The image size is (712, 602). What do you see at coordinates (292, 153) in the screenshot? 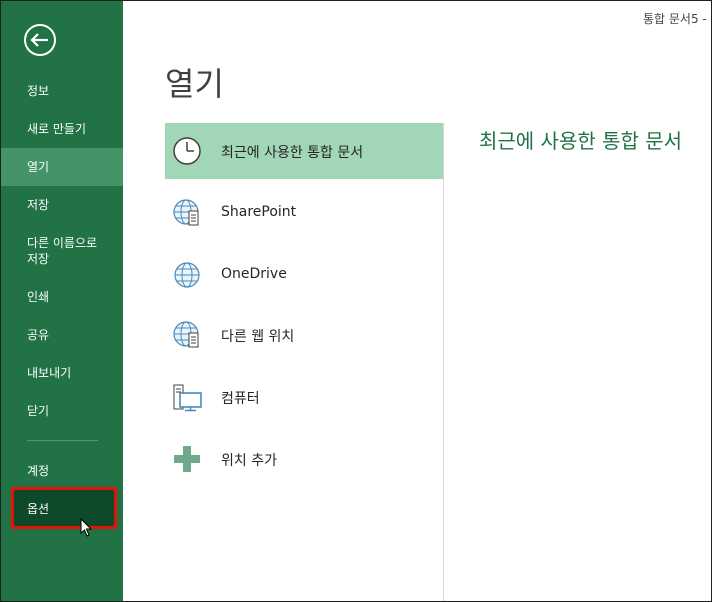
I see `place-label: 최근에 사용한 통합 문서` at bounding box center [292, 153].